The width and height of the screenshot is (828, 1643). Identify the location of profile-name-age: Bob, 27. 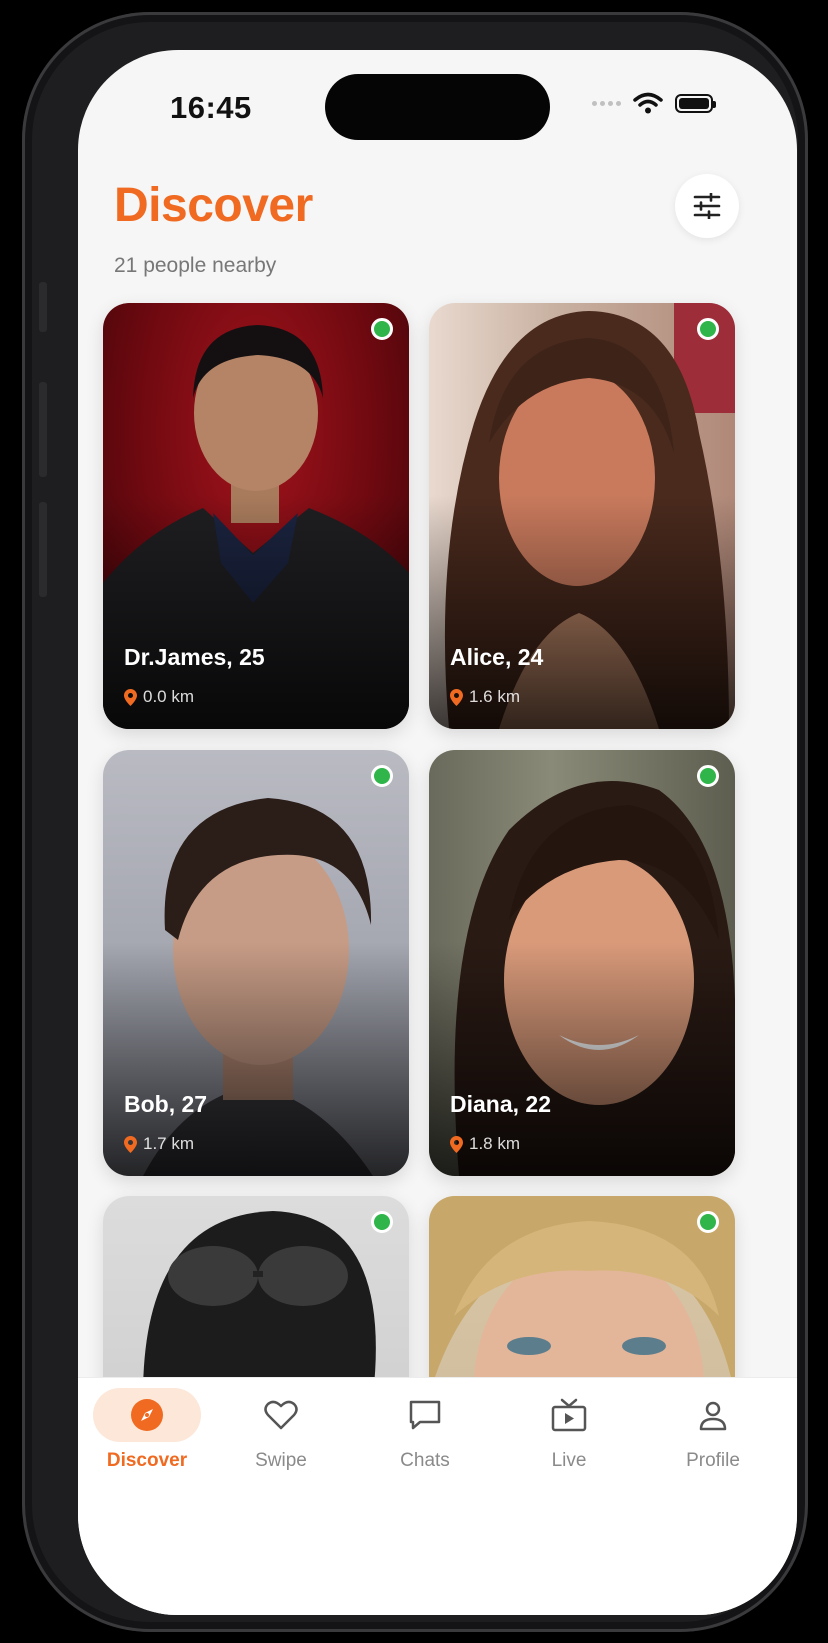
(166, 1104).